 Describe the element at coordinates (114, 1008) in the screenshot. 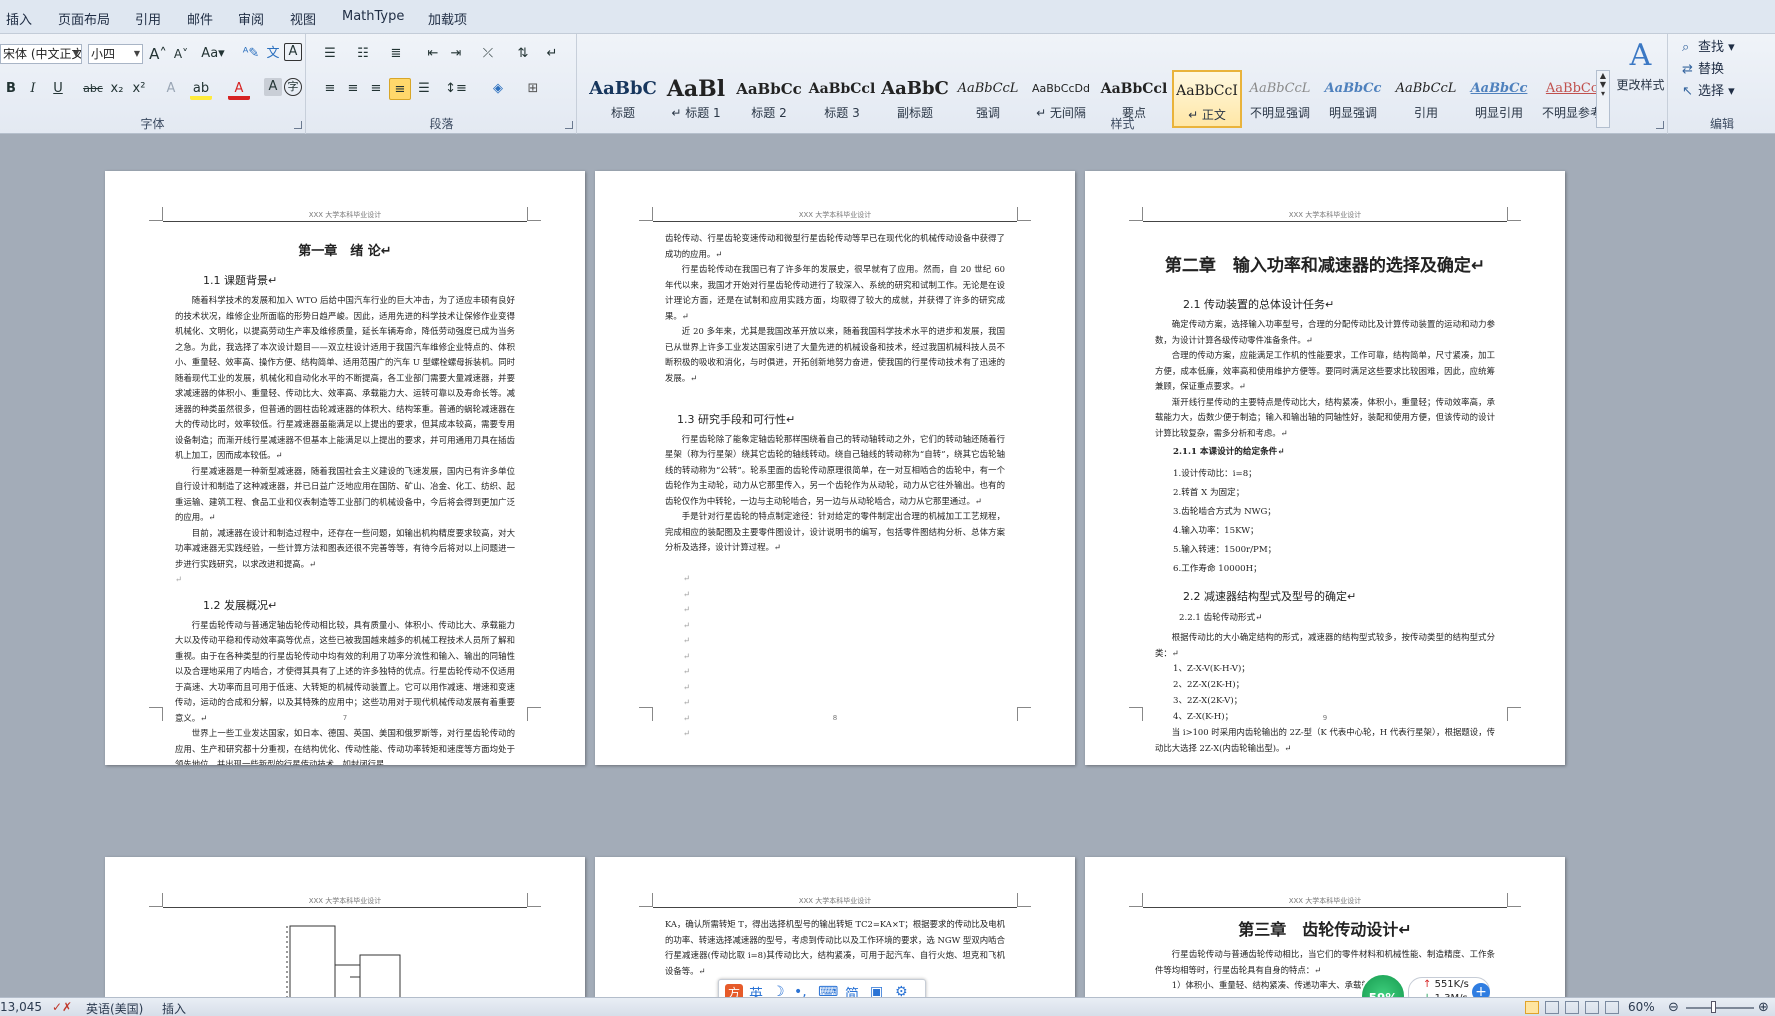

I see `language-indicator: 英语(美国)` at that location.